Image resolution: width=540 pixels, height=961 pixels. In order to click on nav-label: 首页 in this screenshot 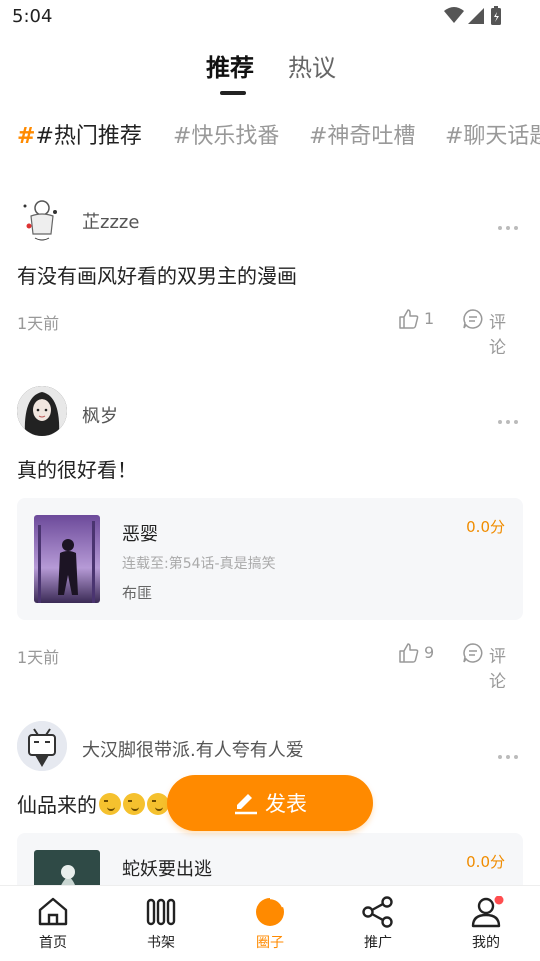, I will do `click(53, 943)`.